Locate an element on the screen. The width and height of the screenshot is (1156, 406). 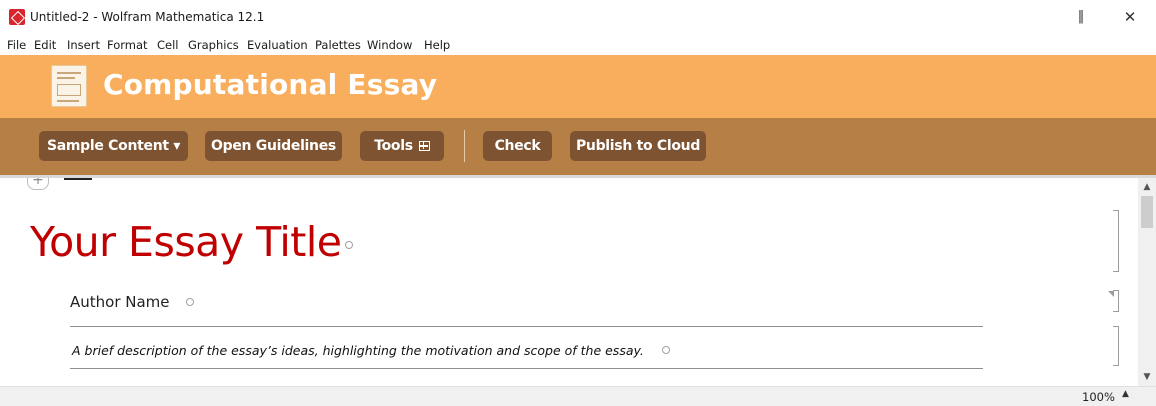
vertical-scrollbar: ▲ ▼ is located at coordinates (1147, 282).